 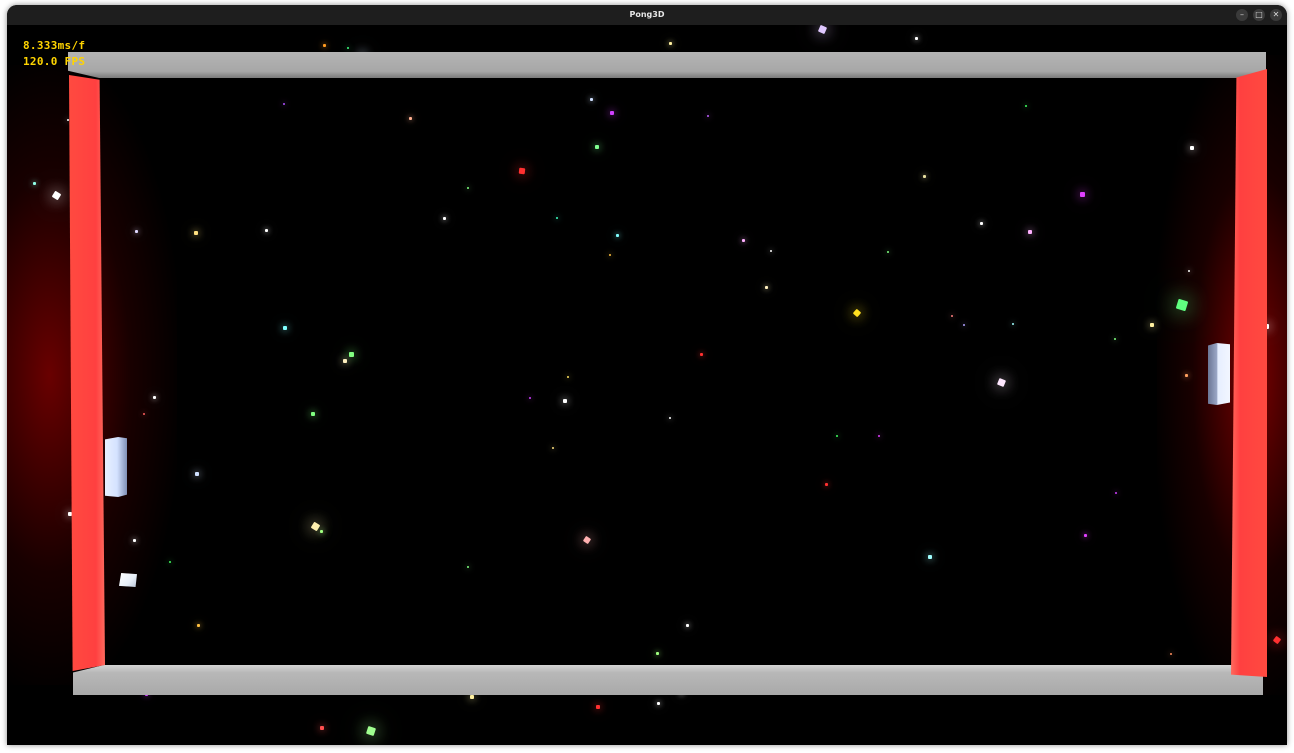 What do you see at coordinates (667, 65) in the screenshot?
I see `top-wall` at bounding box center [667, 65].